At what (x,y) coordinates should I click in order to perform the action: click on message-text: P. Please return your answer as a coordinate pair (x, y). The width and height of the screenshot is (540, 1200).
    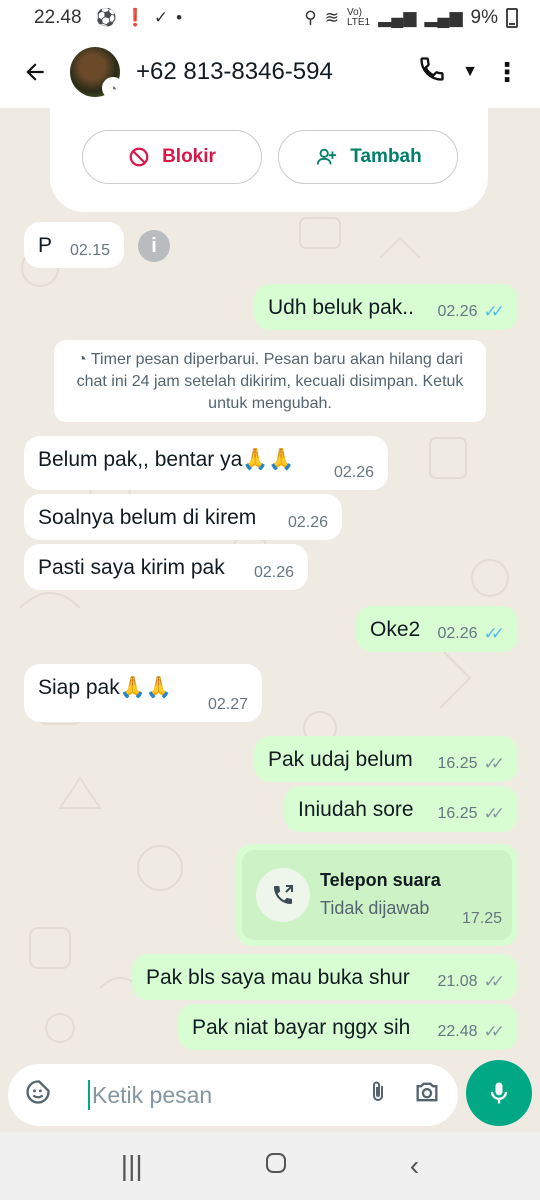
    Looking at the image, I should click on (45, 245).